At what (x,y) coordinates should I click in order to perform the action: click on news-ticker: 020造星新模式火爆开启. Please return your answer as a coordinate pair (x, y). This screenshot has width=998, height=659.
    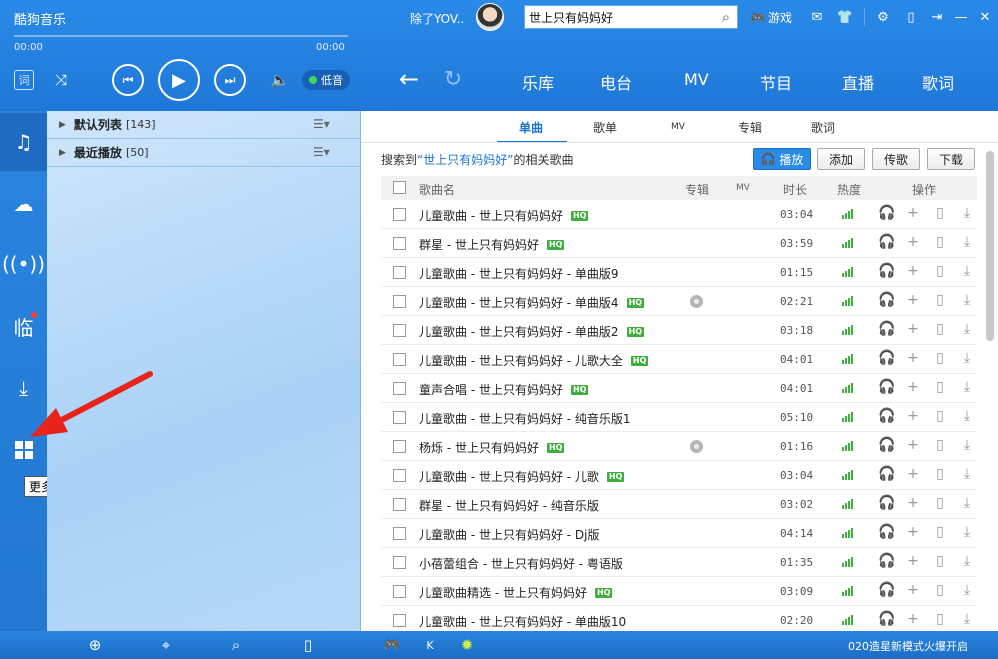
    Looking at the image, I should click on (908, 646).